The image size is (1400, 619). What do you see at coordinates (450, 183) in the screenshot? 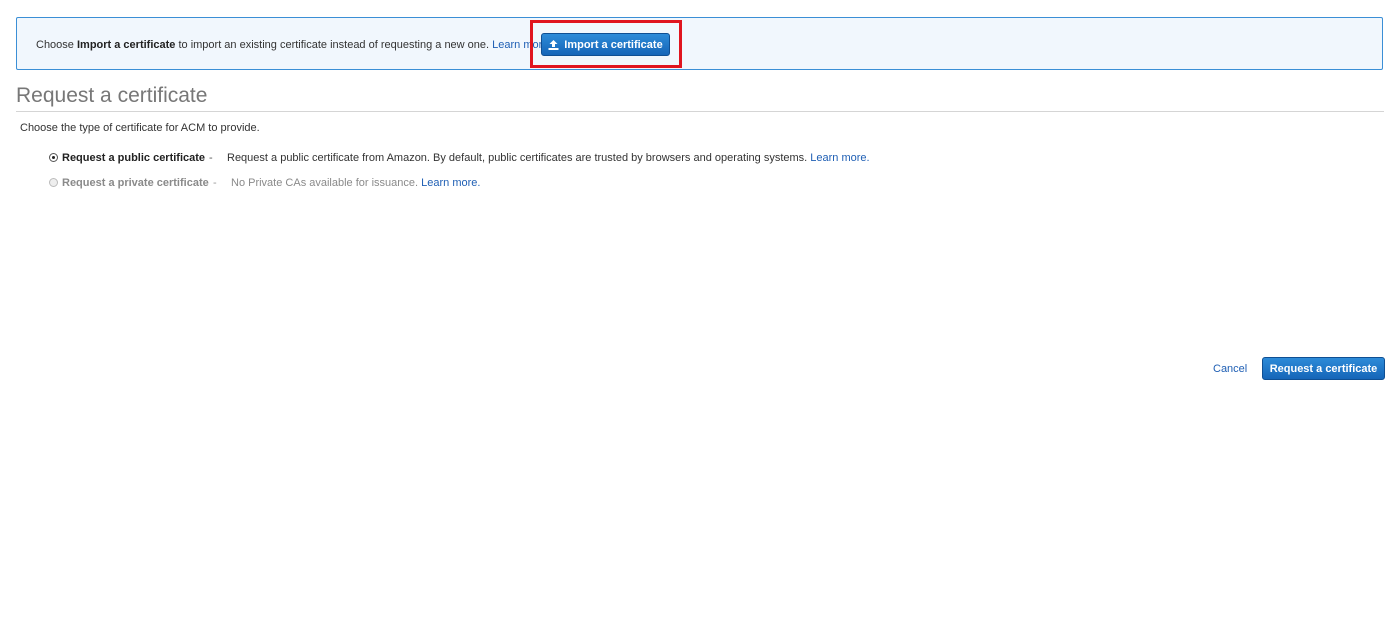
I see `learn-more-private-link: Learn more.` at bounding box center [450, 183].